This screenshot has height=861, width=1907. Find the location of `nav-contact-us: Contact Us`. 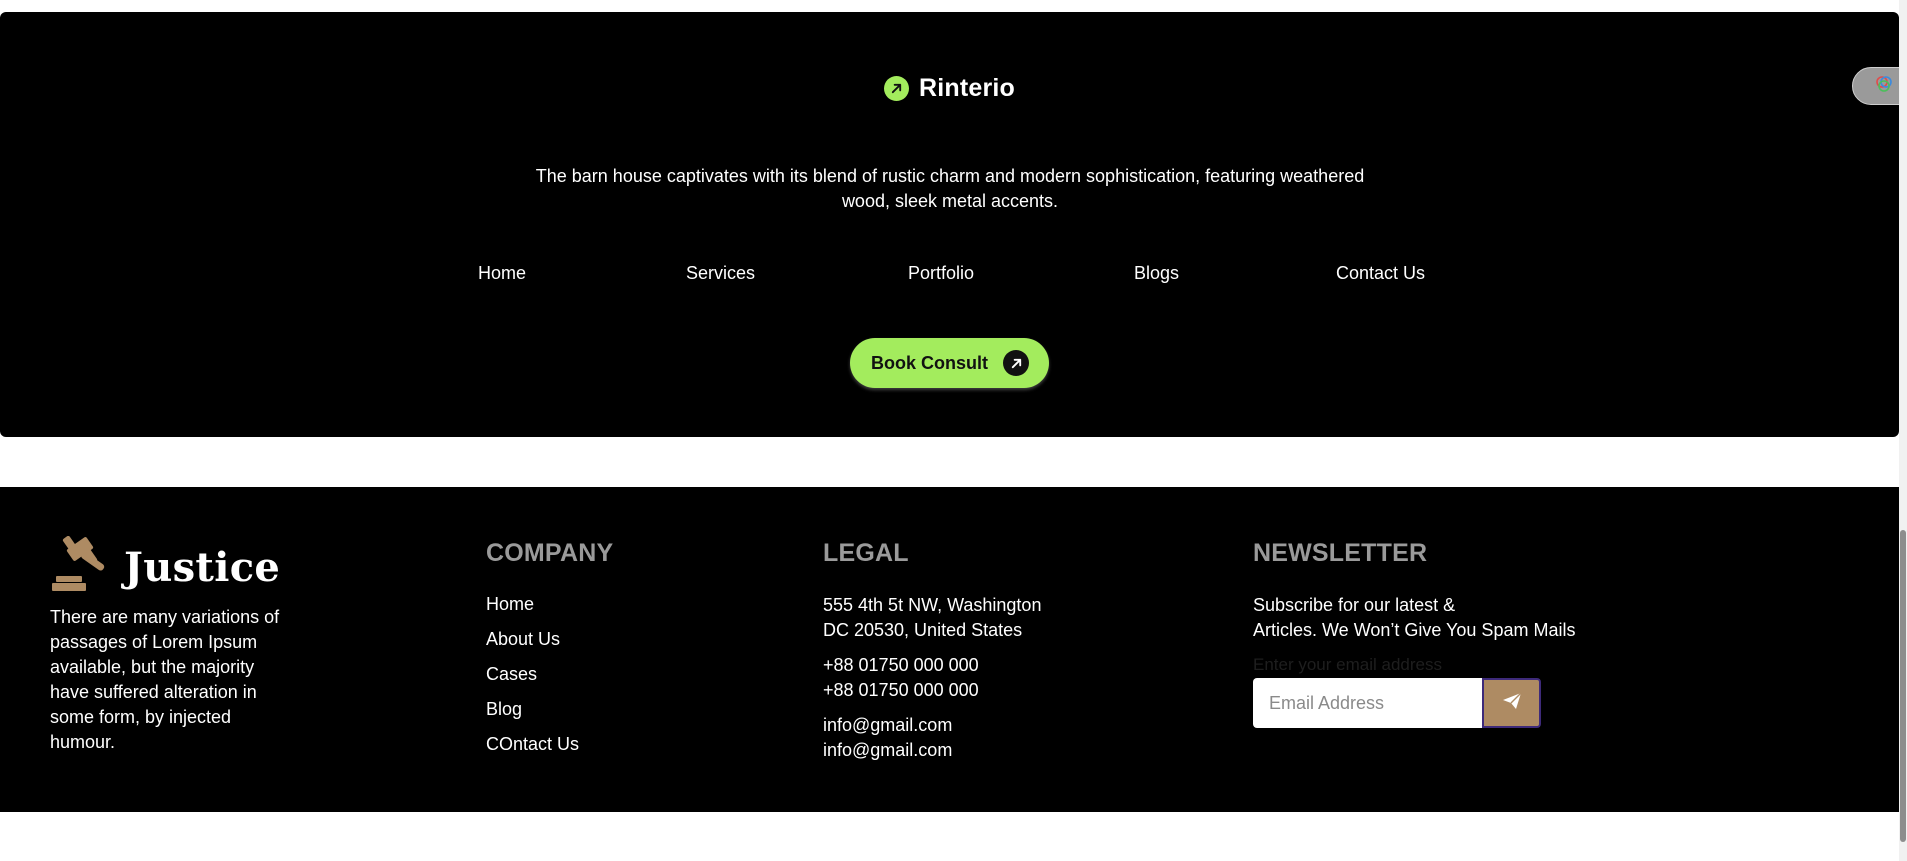

nav-contact-us: Contact Us is located at coordinates (1380, 273).